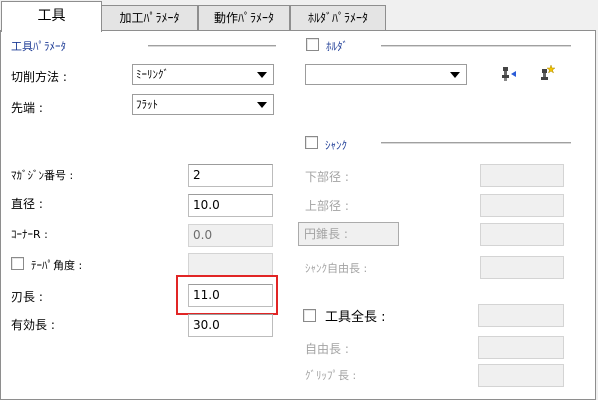 Image resolution: width=598 pixels, height=400 pixels. What do you see at coordinates (312, 44) in the screenshot?
I see `holder-checkbox` at bounding box center [312, 44].